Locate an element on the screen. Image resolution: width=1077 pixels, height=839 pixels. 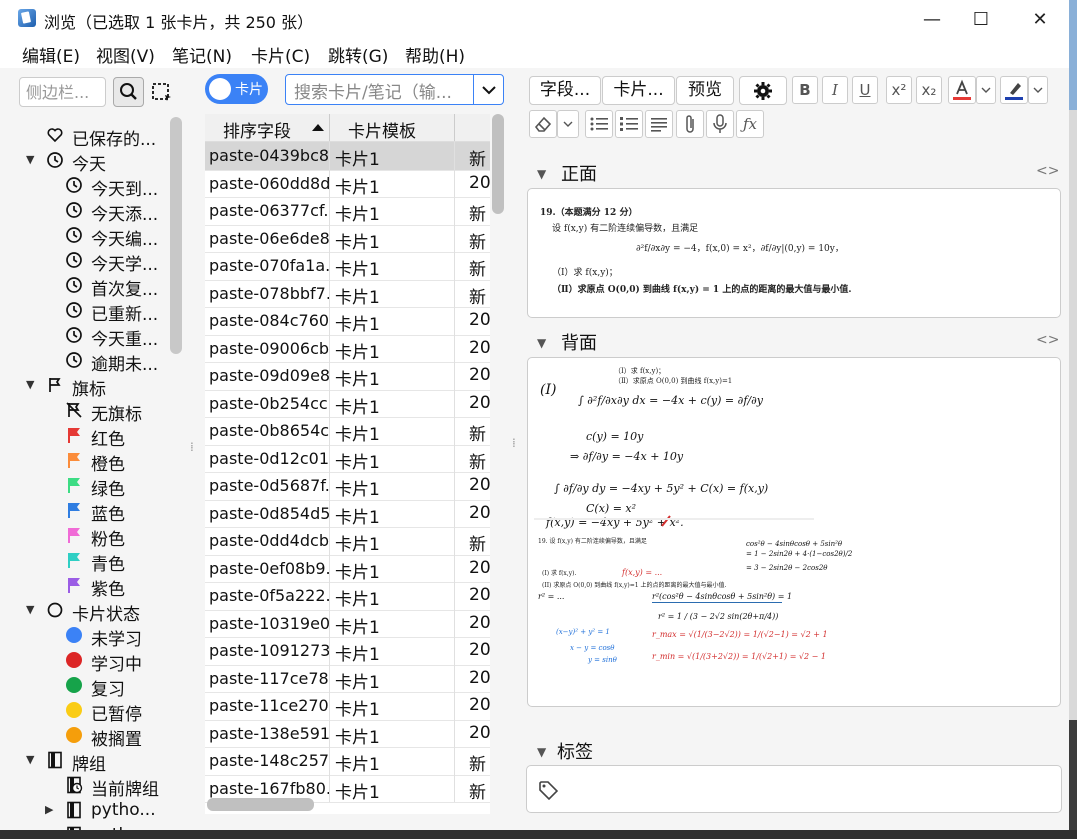
menu-edit: 编辑(E) is located at coordinates (51, 54).